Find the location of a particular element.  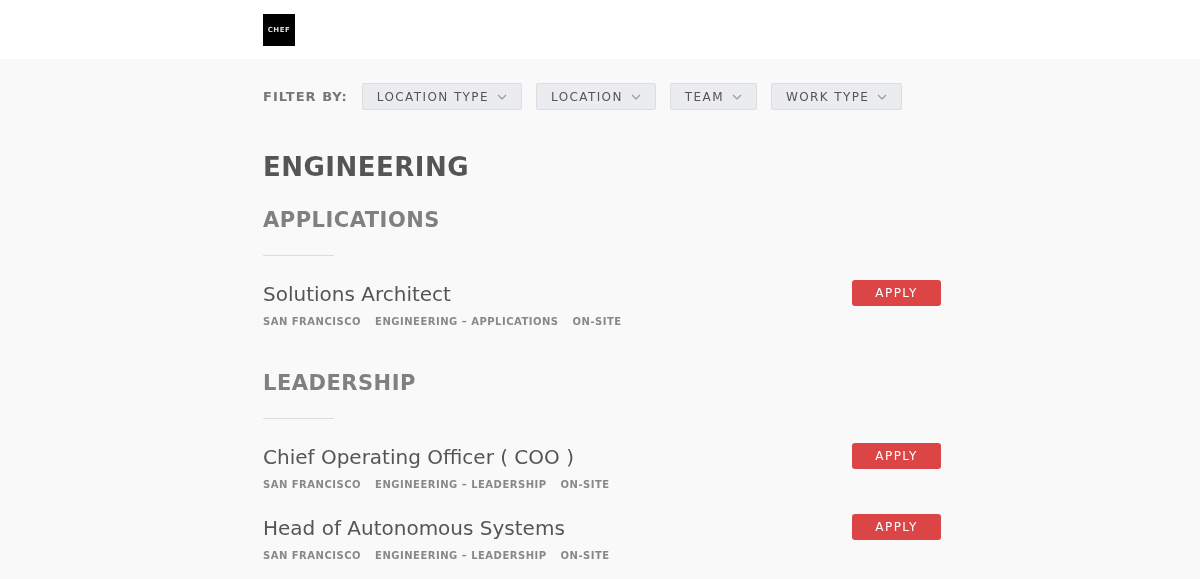

filter-dropdown: TEAM is located at coordinates (713, 96).